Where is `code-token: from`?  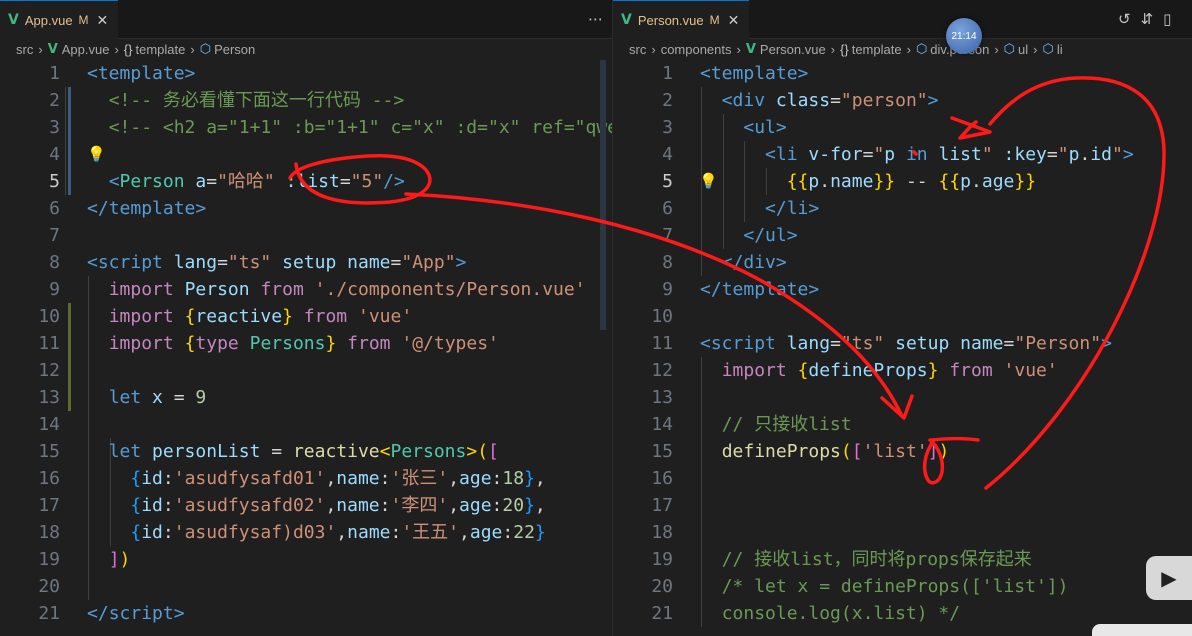 code-token: from is located at coordinates (325, 316).